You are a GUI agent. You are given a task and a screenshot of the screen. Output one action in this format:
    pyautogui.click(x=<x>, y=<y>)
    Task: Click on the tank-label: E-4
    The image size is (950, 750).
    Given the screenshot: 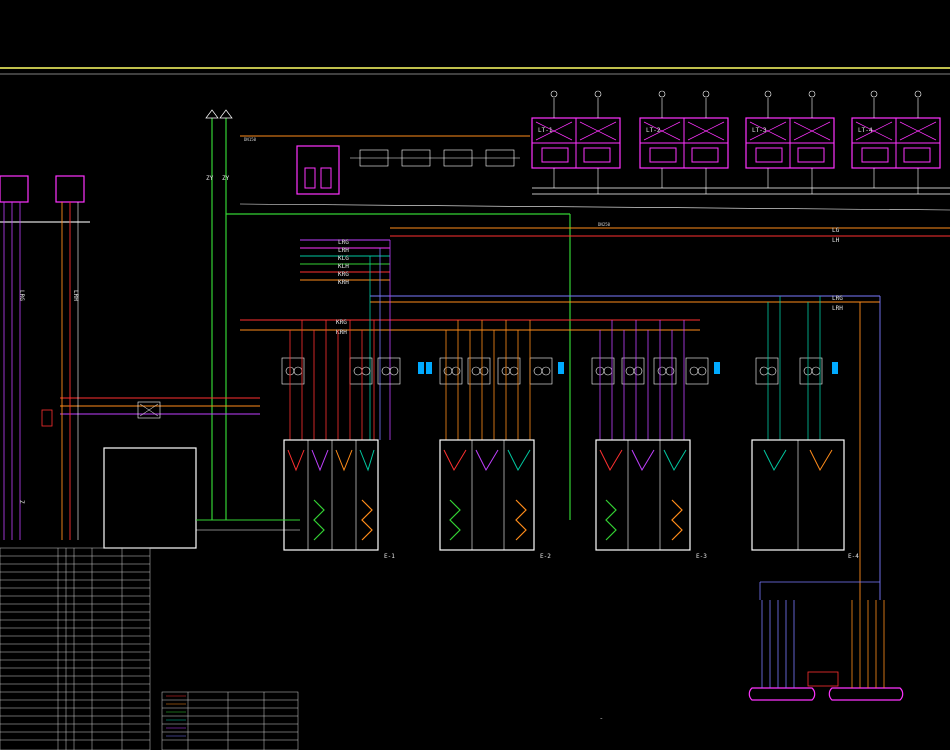 What is the action you would take?
    pyautogui.click(x=853, y=556)
    